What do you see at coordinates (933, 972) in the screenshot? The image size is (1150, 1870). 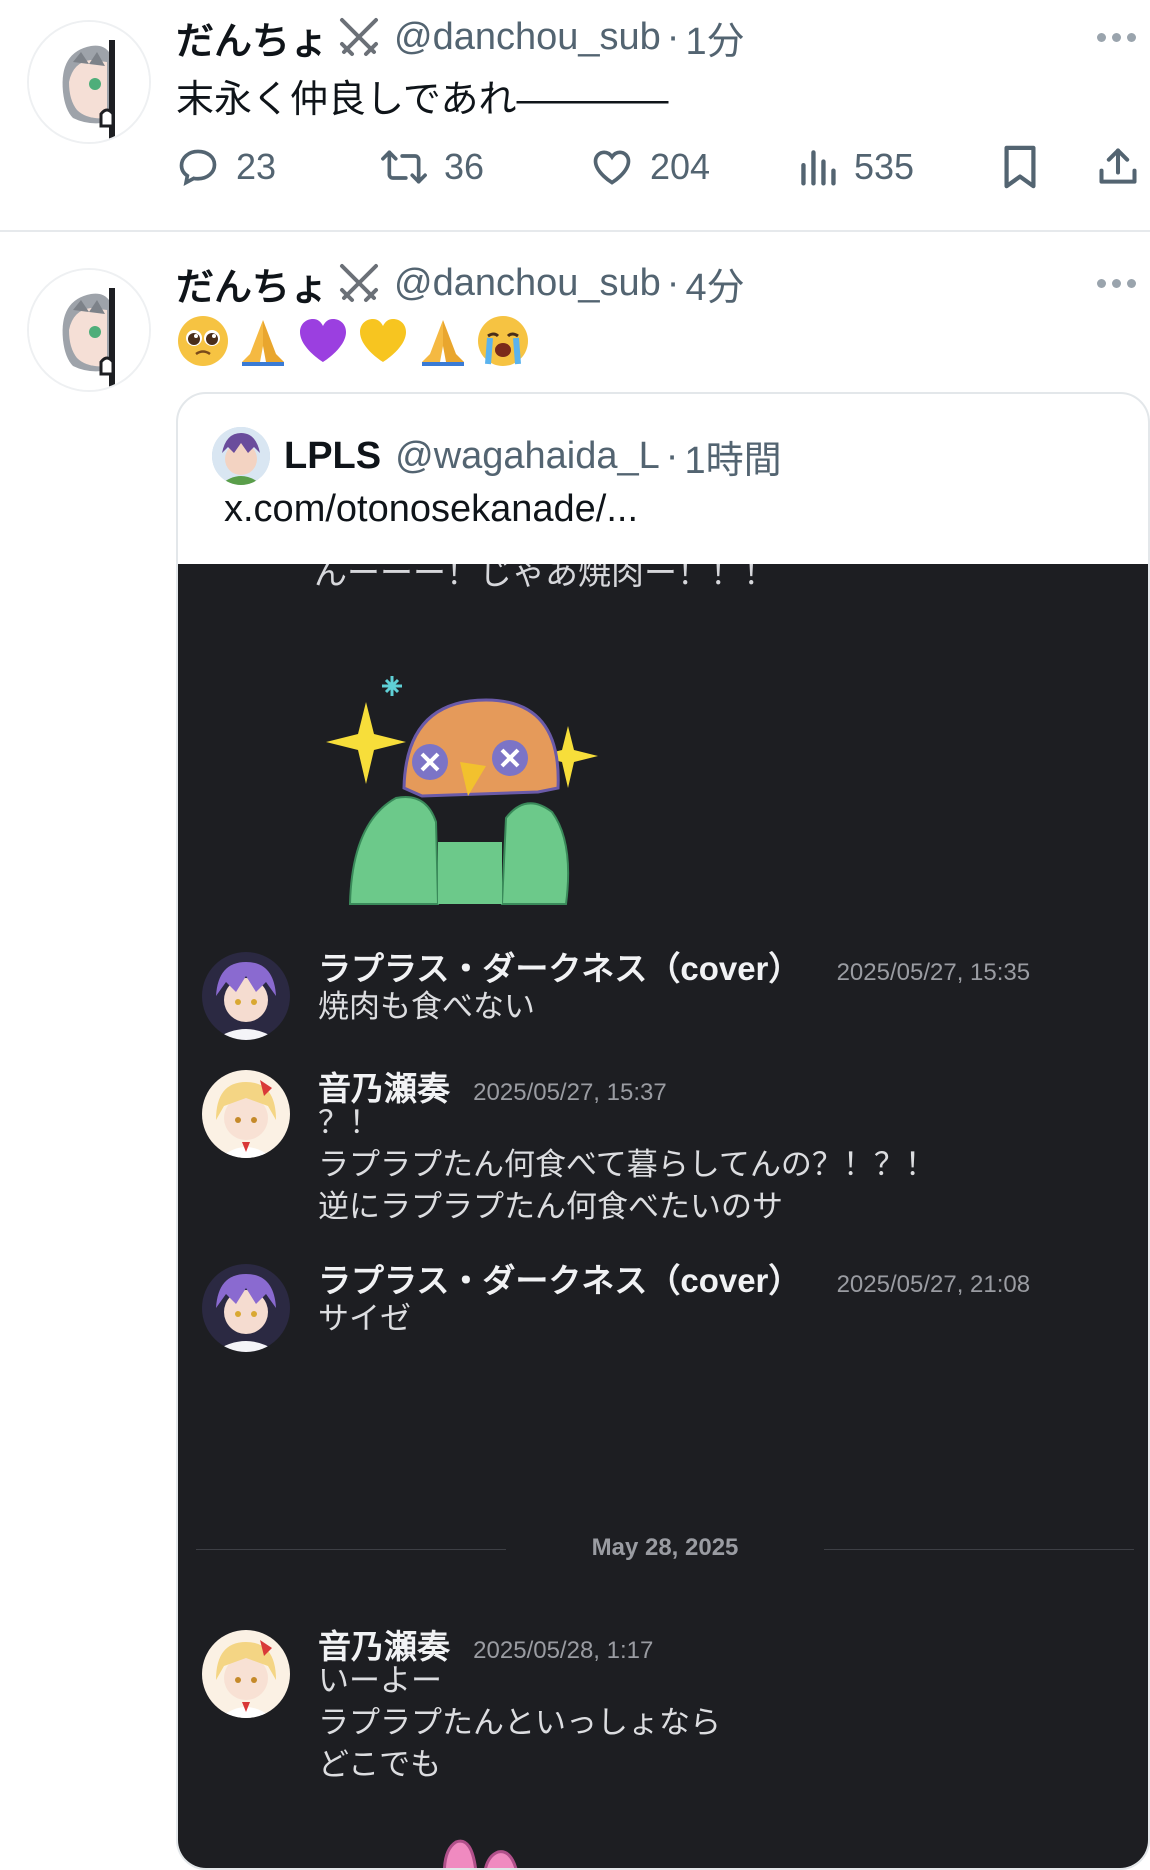 I see `chat-timestamp: 2025/05/27, 15:35` at bounding box center [933, 972].